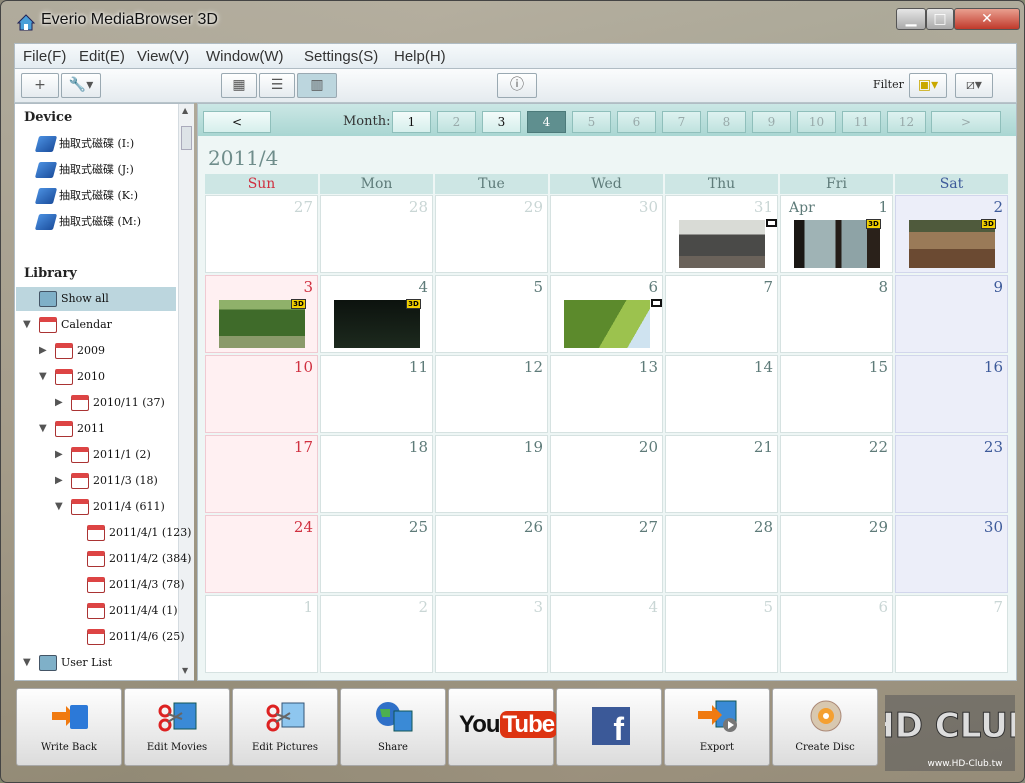 This screenshot has width=1025, height=783. I want to click on calendar-day-cell: 21, so click(721, 474).